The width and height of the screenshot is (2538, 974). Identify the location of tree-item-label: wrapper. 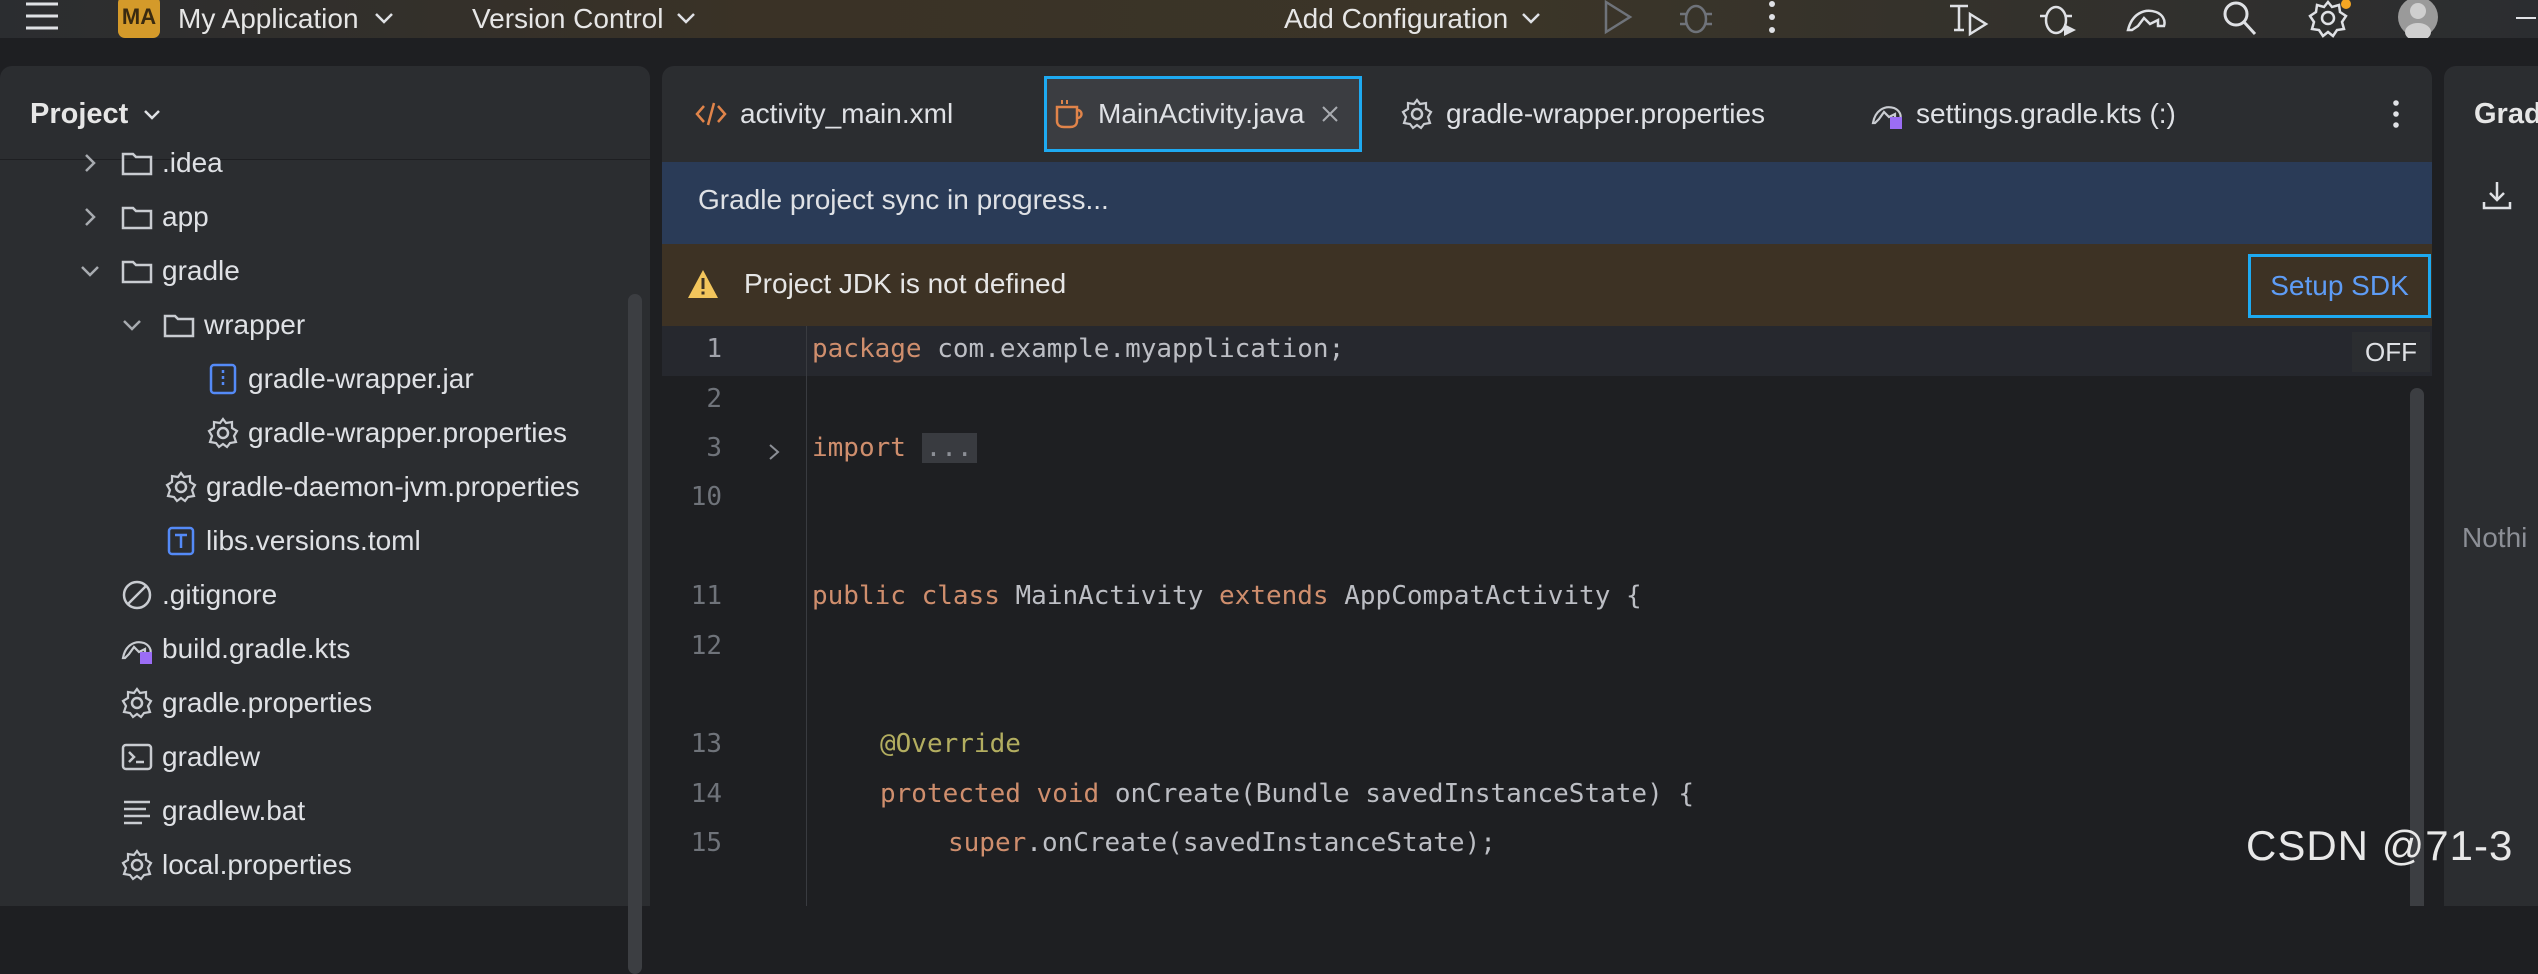
(255, 324).